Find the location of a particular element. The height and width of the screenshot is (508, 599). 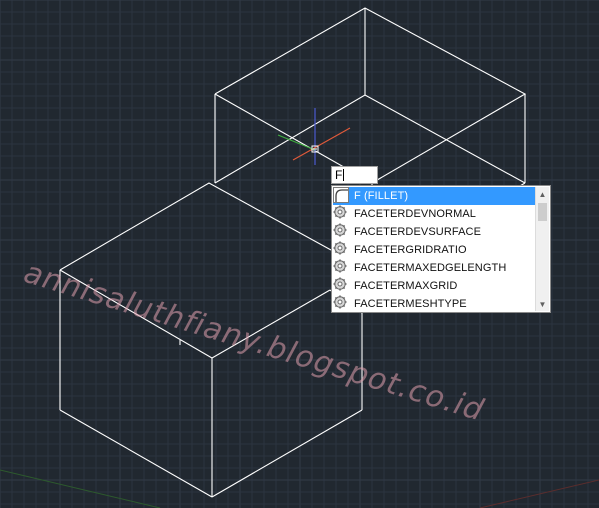

autocomplete-item: F (FILLET) is located at coordinates (434, 196).